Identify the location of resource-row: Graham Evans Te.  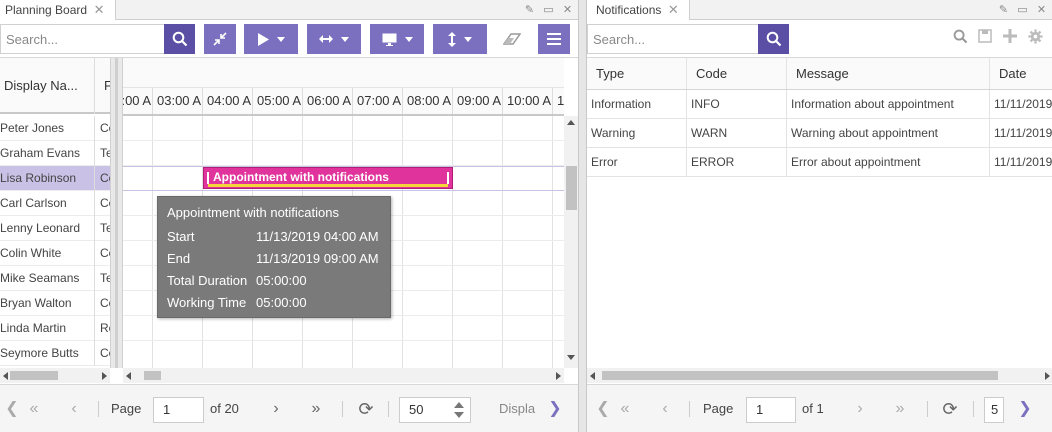
(55, 153).